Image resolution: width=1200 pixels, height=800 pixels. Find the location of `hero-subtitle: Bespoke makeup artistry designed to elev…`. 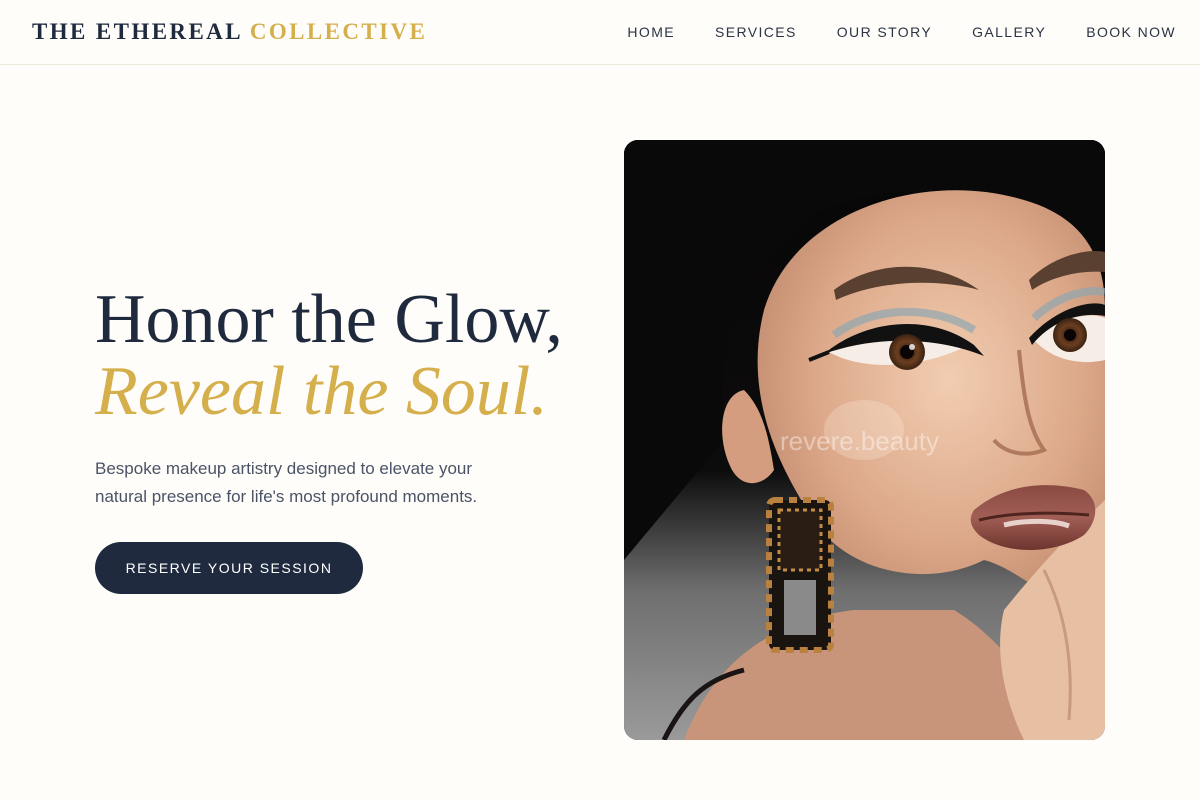

hero-subtitle: Bespoke makeup artistry designed to elev… is located at coordinates (286, 482).